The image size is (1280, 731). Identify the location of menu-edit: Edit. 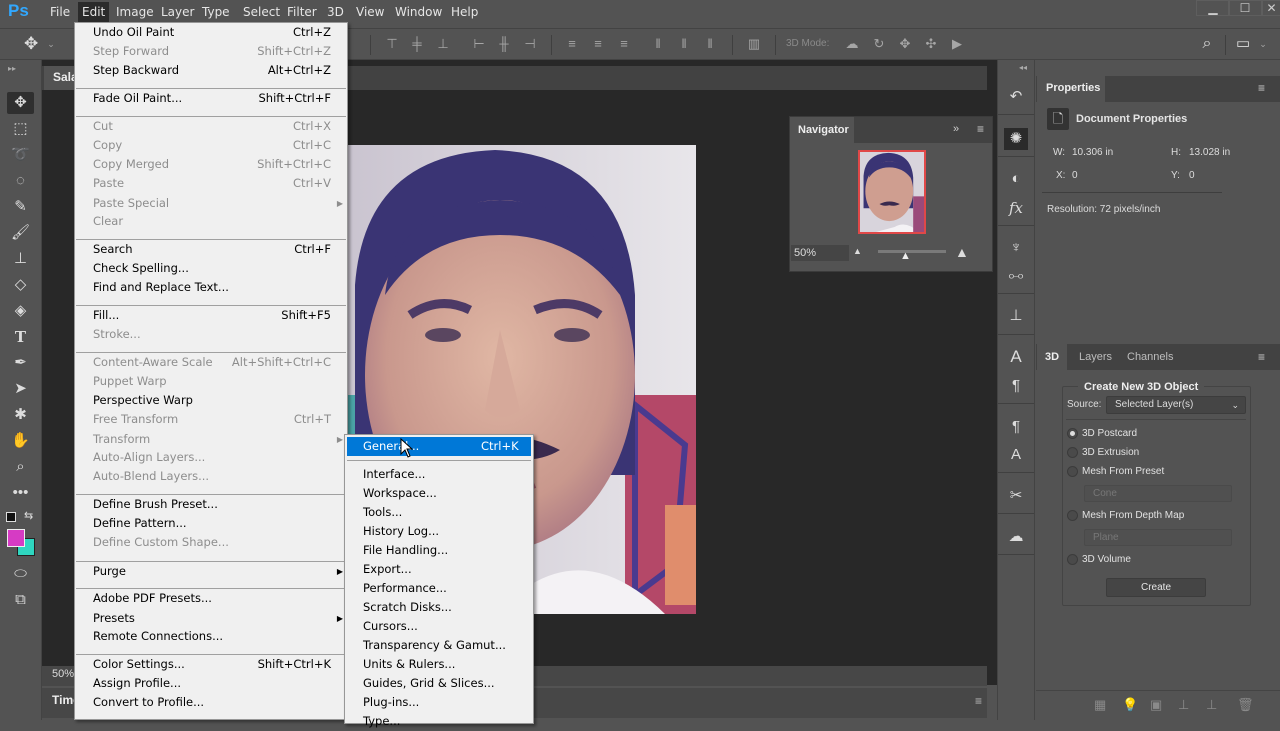
(94, 12).